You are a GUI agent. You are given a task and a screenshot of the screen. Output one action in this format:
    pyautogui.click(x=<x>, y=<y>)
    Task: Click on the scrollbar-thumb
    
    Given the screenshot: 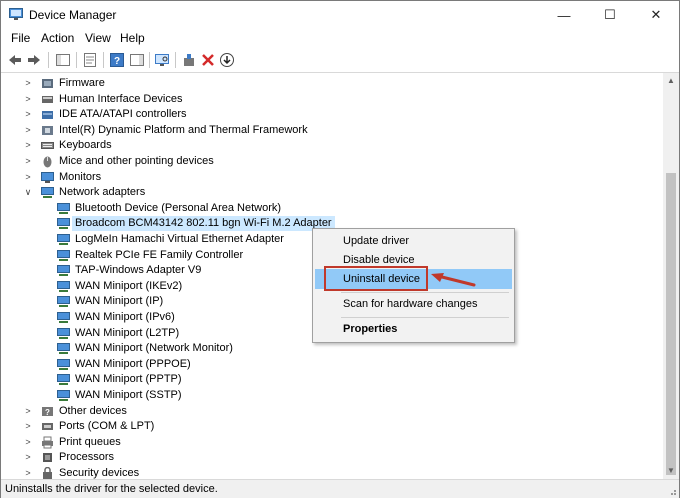 What is the action you would take?
    pyautogui.click(x=671, y=324)
    